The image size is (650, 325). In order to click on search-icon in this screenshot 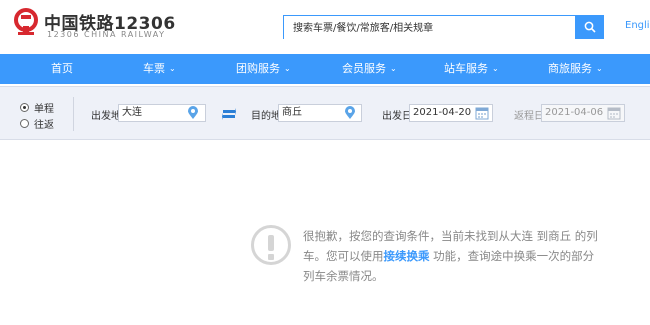, I will do `click(590, 27)`.